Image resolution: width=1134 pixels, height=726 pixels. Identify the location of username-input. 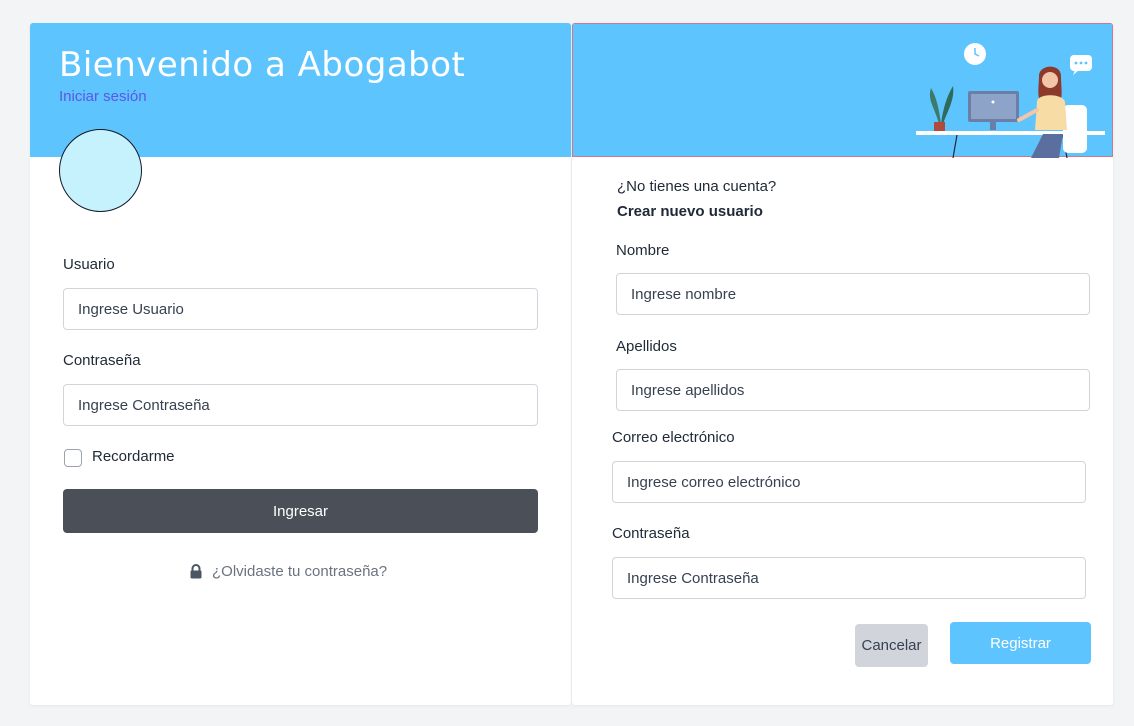
(300, 309).